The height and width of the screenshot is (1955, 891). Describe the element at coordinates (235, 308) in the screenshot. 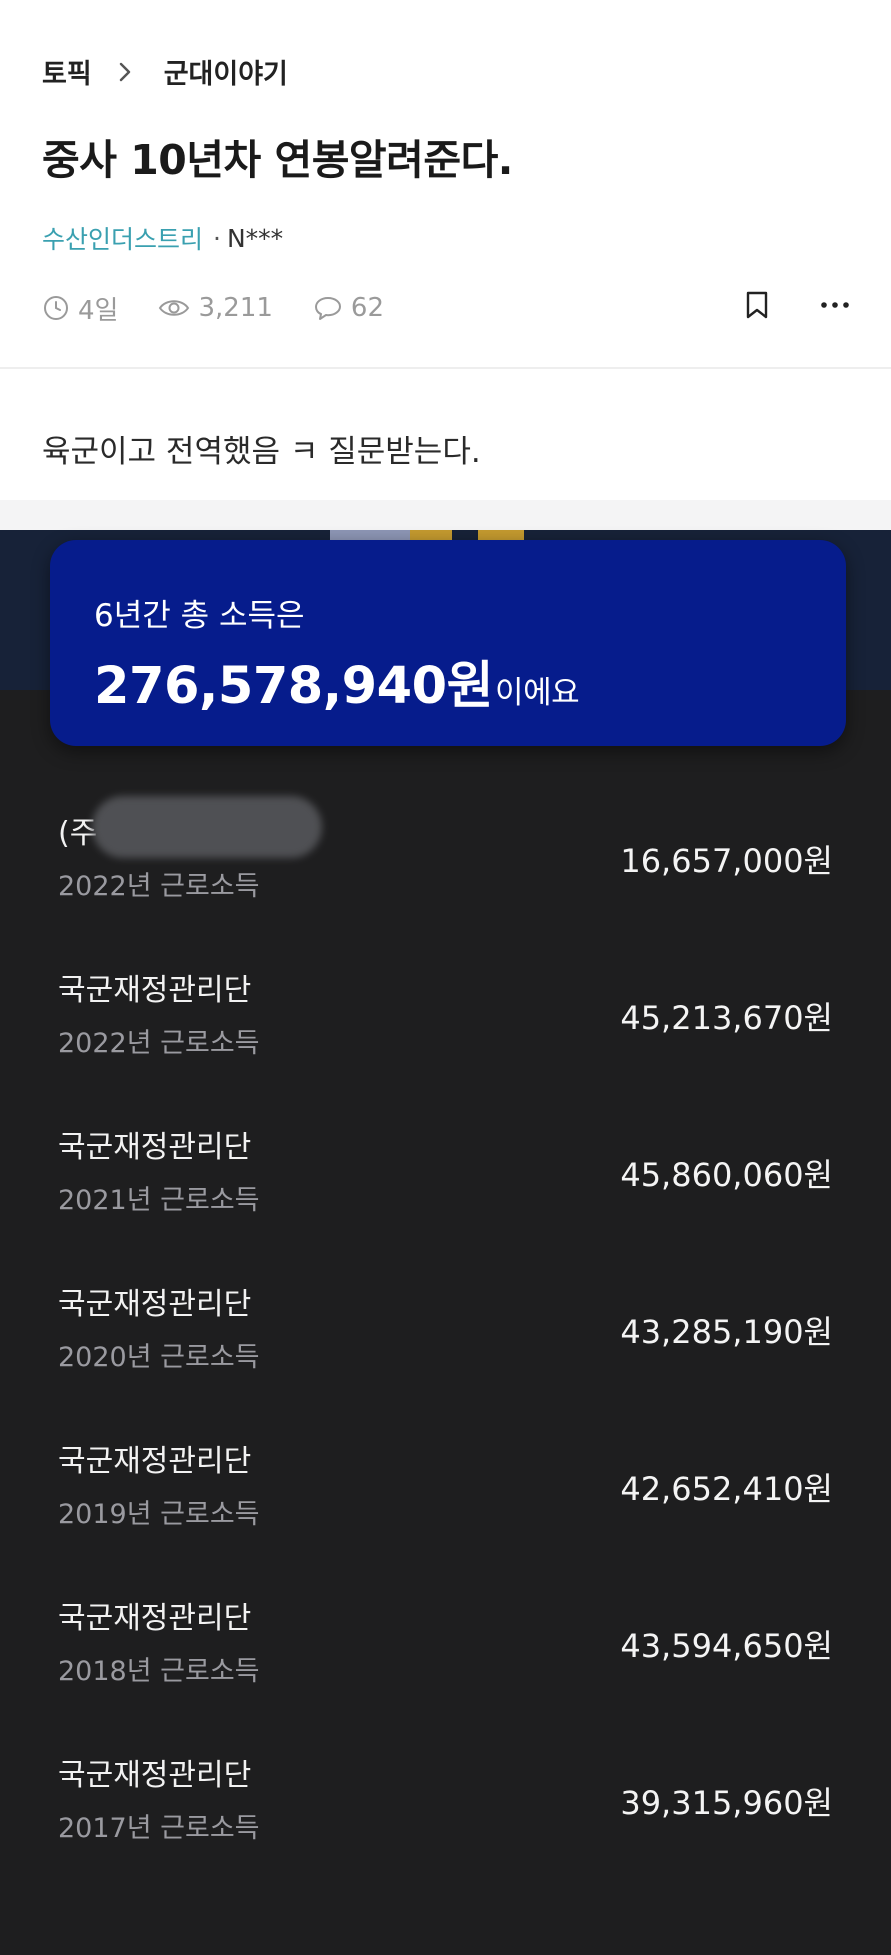

I see `post-views-value: 3,211` at that location.